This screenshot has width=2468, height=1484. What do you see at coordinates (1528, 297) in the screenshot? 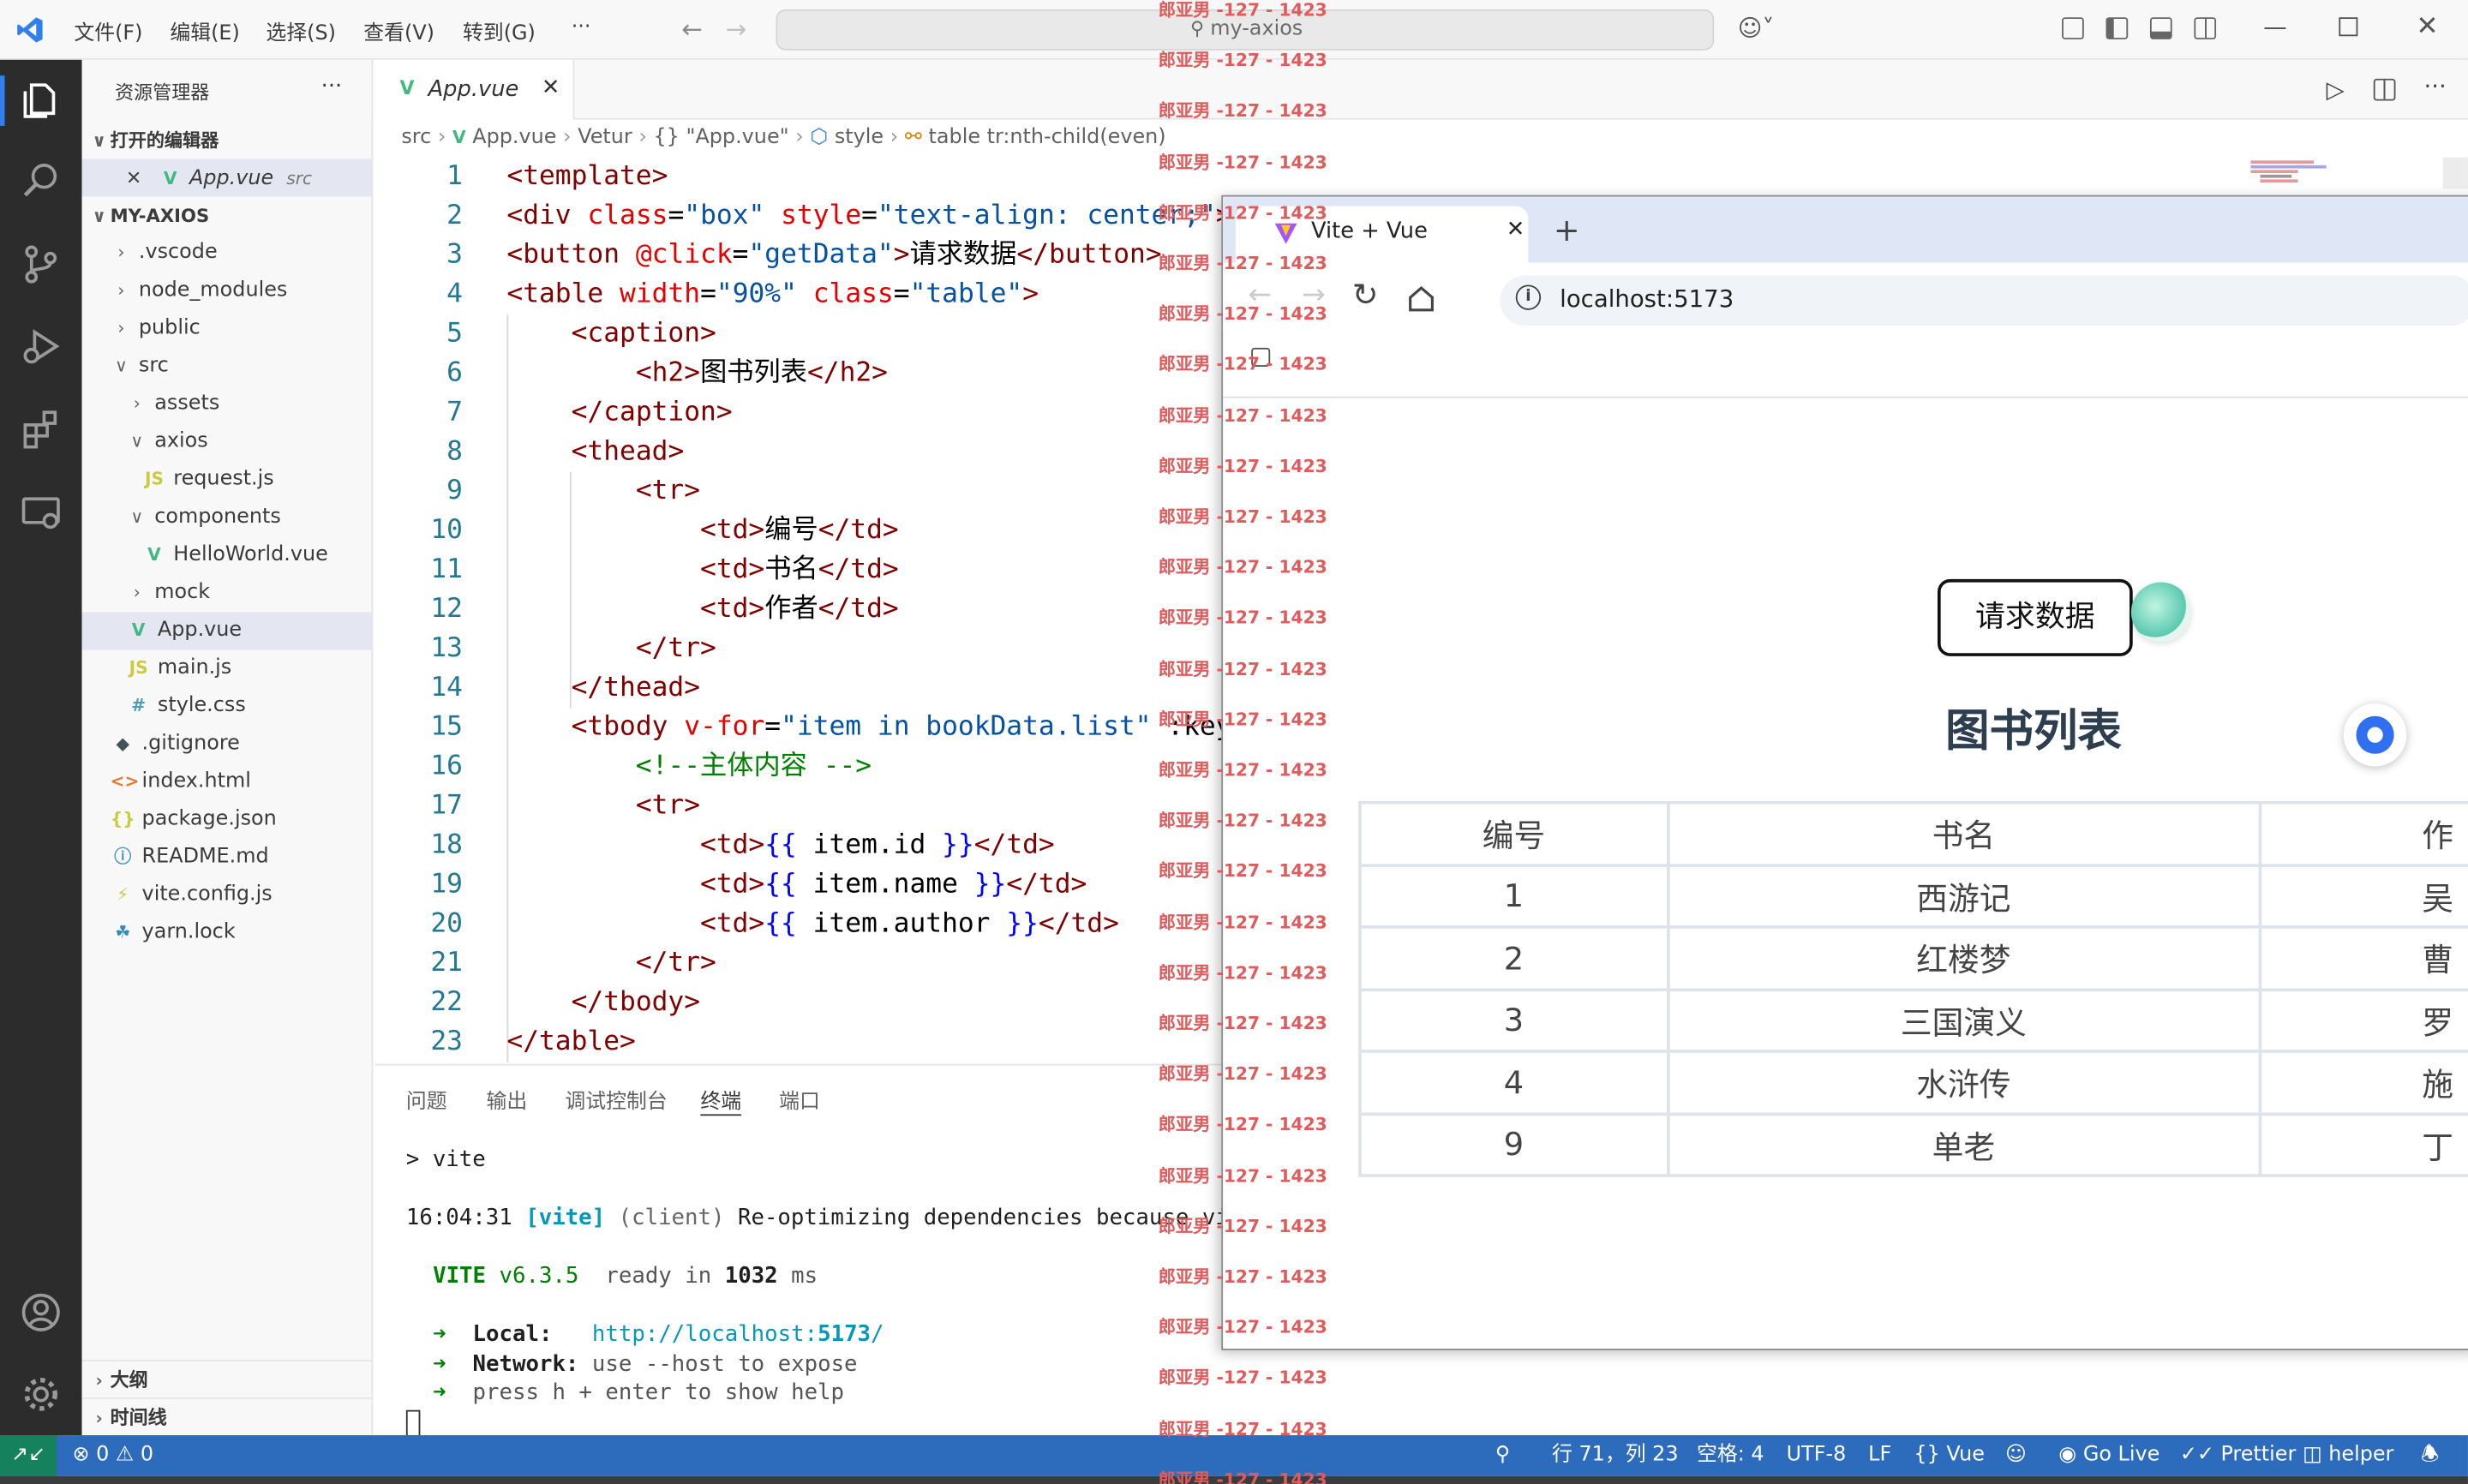
I see `site-info-icon: i` at bounding box center [1528, 297].